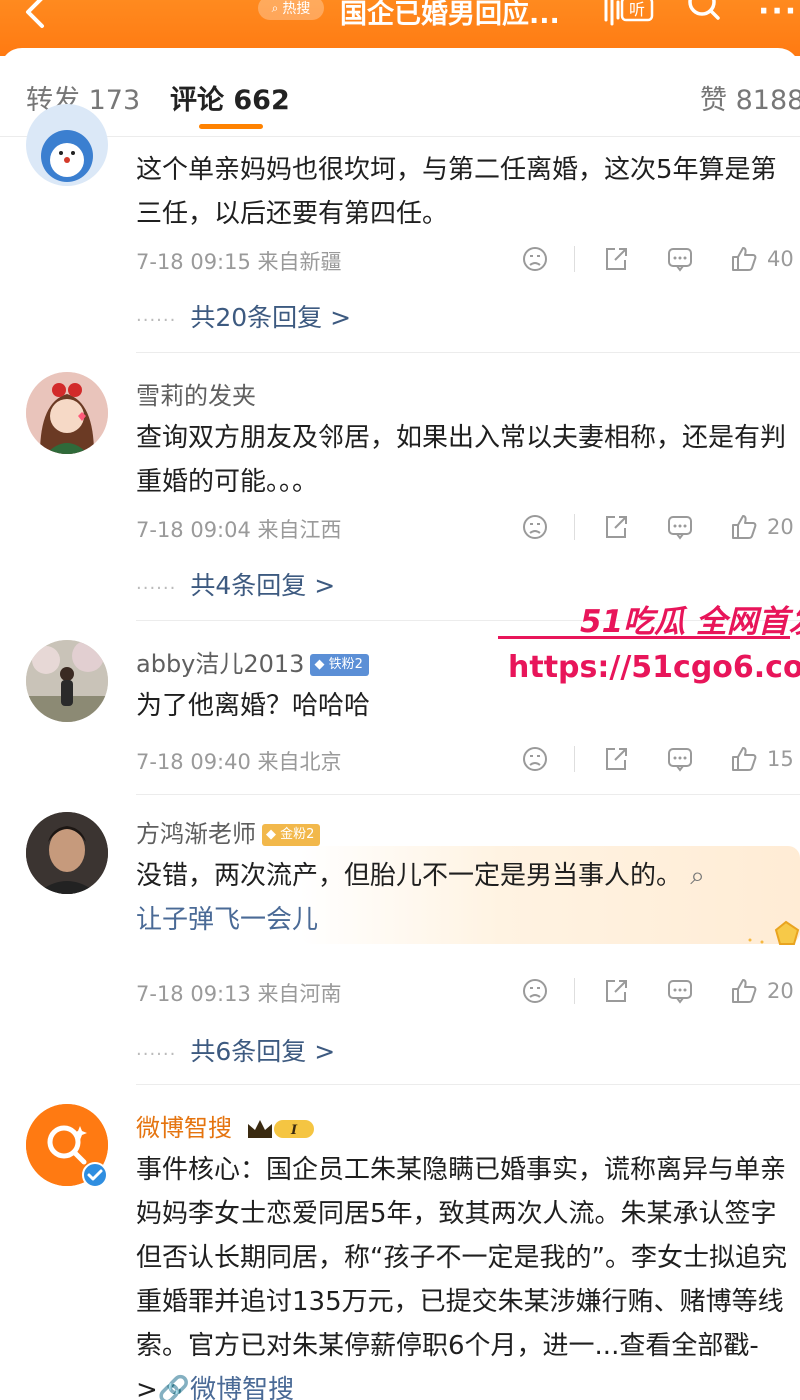 The image size is (800, 1400). I want to click on comment-text: 为了他离婚？哈哈哈, so click(253, 706).